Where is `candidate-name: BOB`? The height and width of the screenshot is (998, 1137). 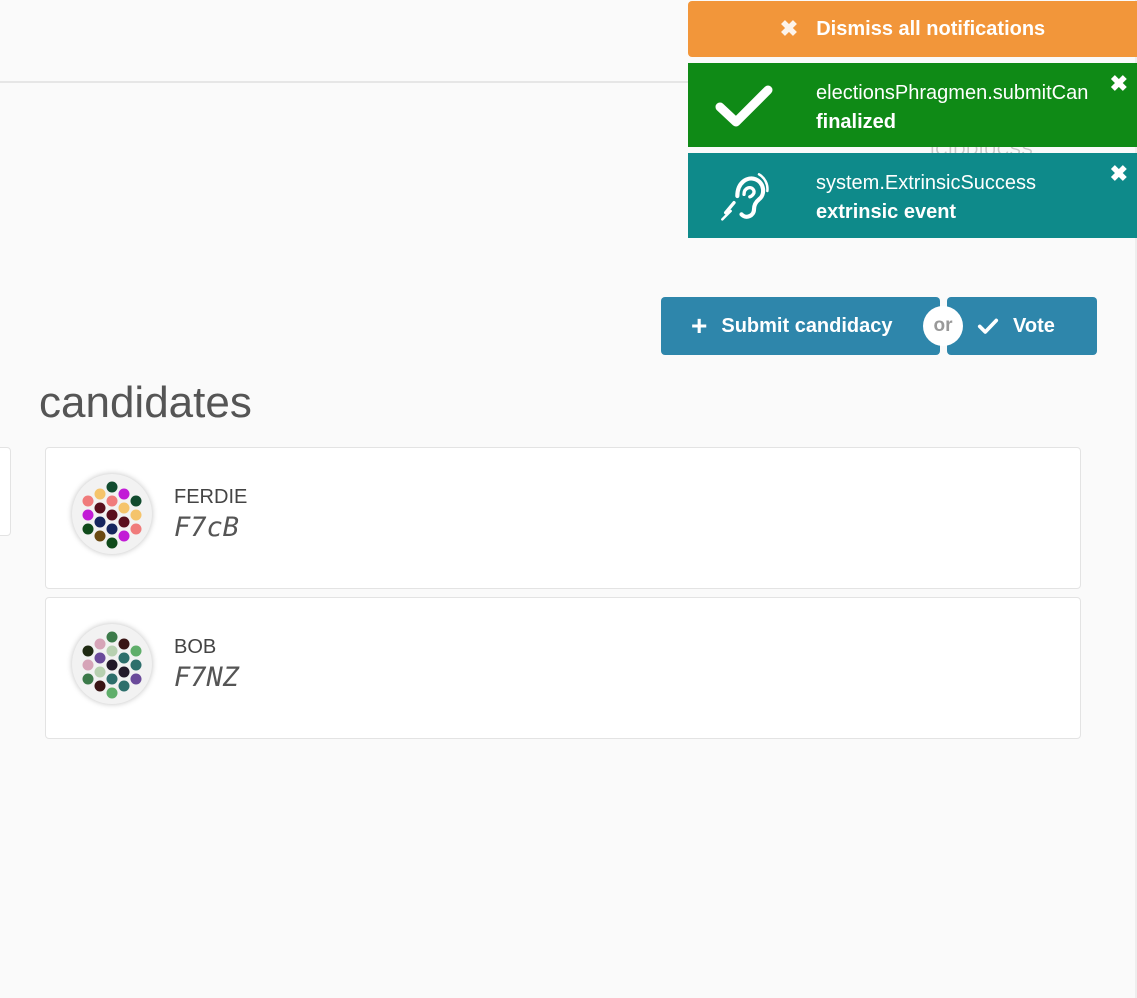
candidate-name: BOB is located at coordinates (195, 647).